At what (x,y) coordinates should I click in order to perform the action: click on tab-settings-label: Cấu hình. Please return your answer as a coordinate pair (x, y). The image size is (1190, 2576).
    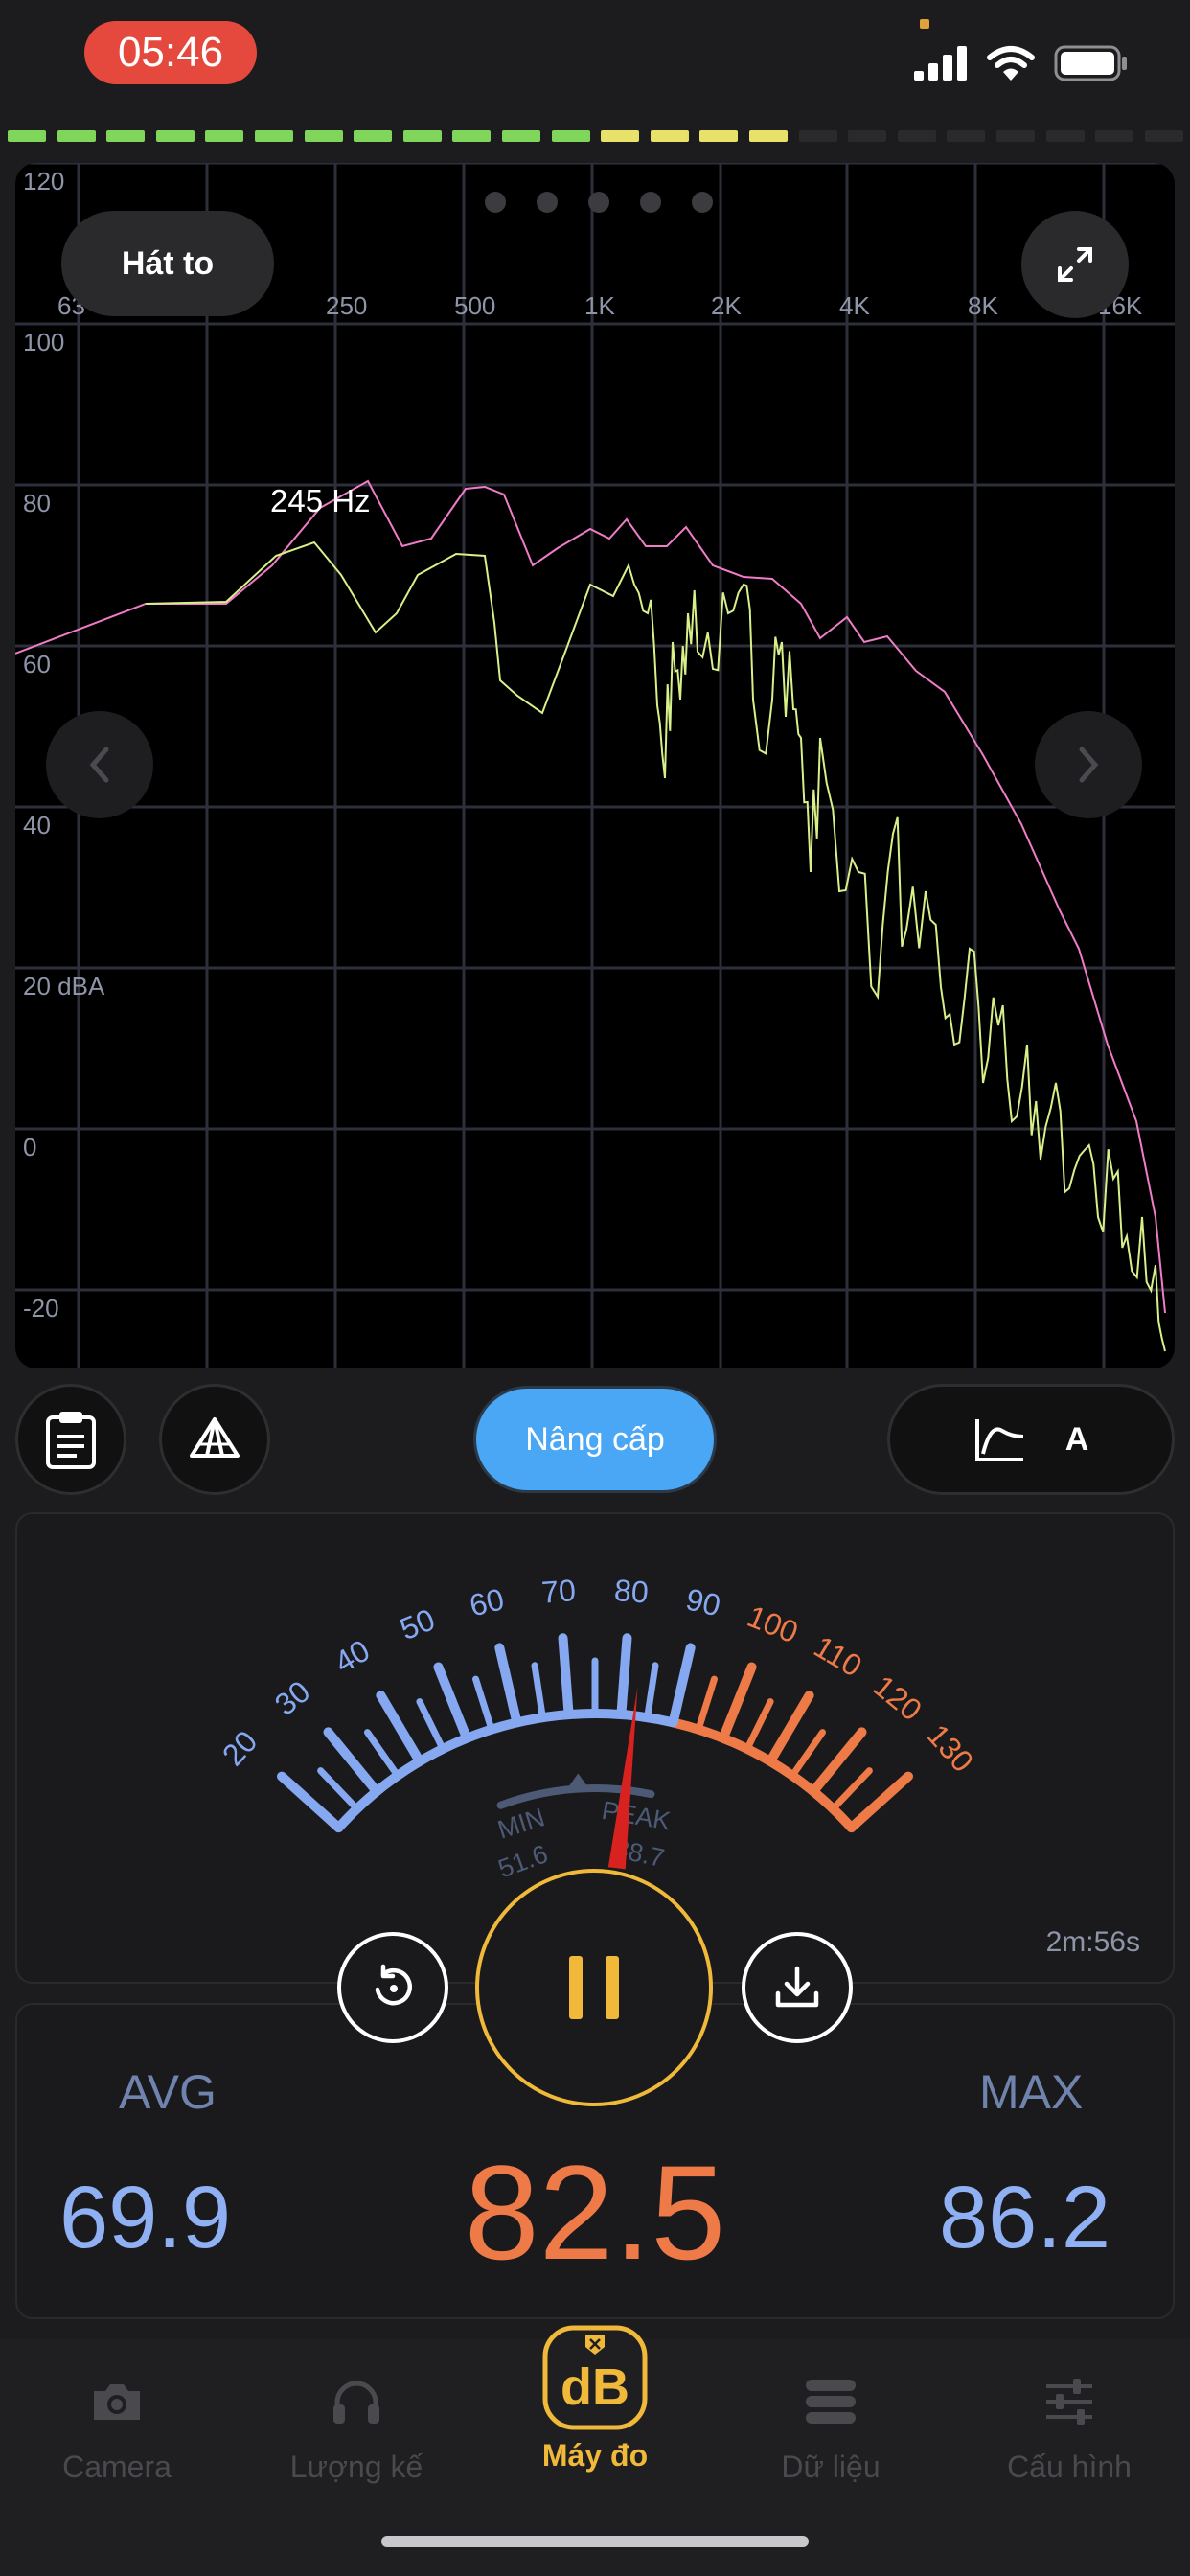
    Looking at the image, I should click on (1070, 2467).